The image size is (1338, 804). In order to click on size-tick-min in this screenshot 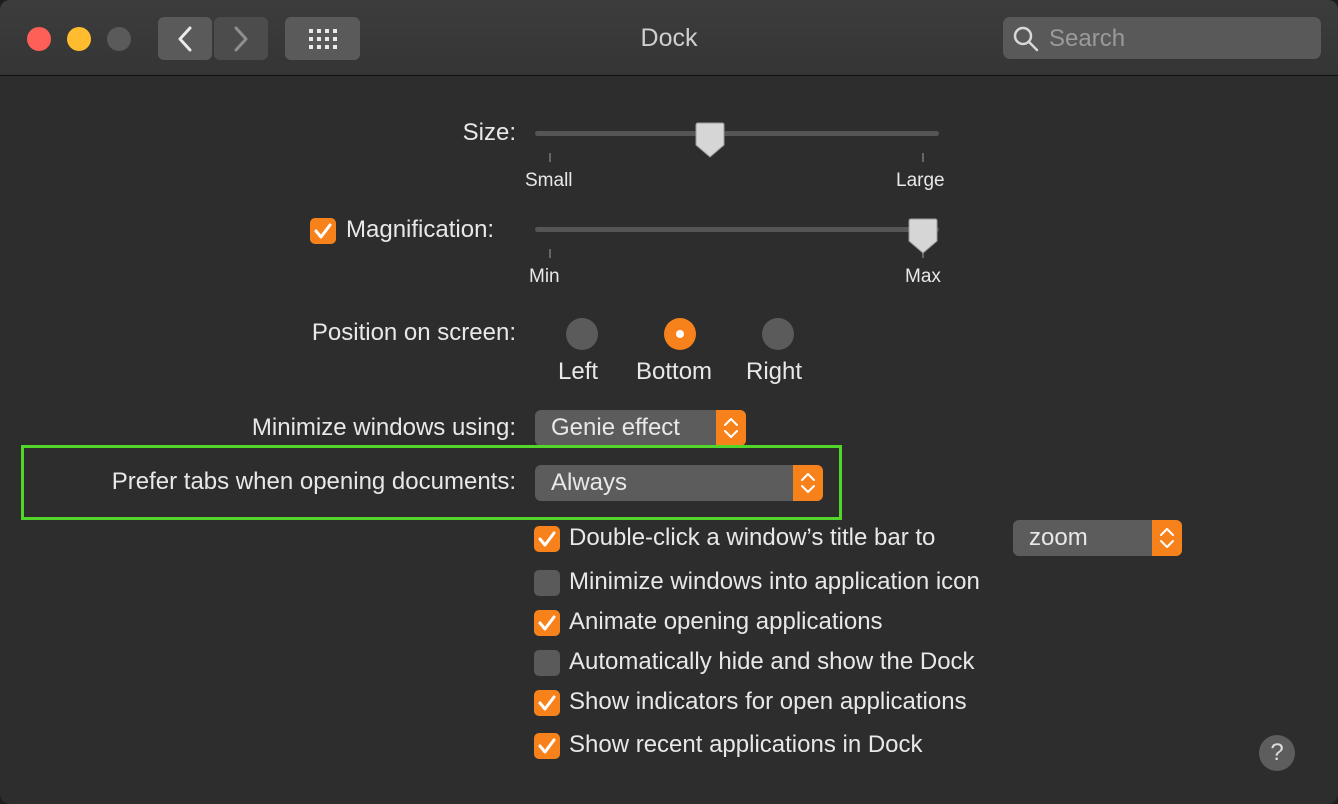, I will do `click(550, 157)`.